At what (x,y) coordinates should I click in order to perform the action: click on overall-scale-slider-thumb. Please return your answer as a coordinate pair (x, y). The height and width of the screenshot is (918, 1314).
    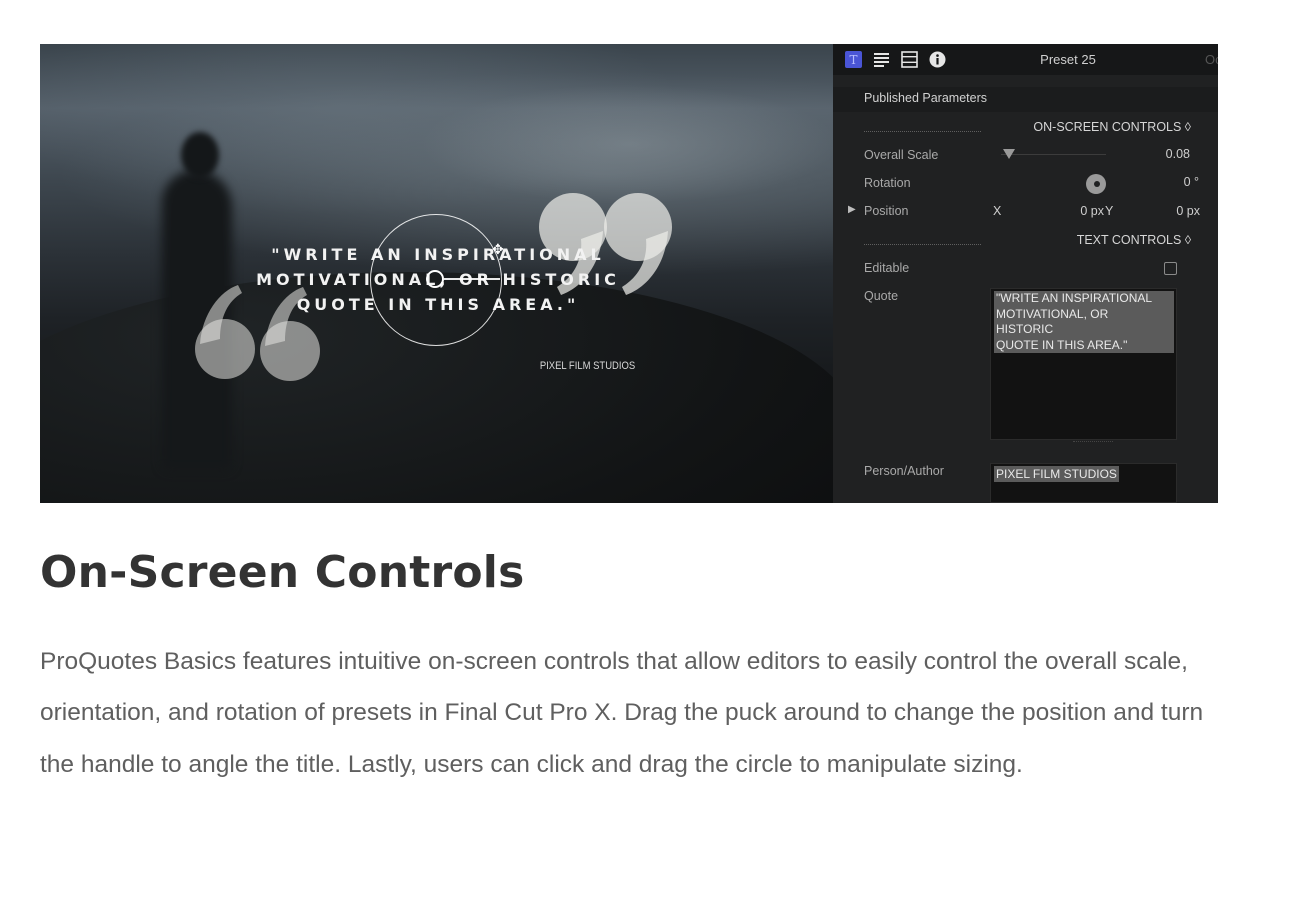
    Looking at the image, I should click on (1009, 154).